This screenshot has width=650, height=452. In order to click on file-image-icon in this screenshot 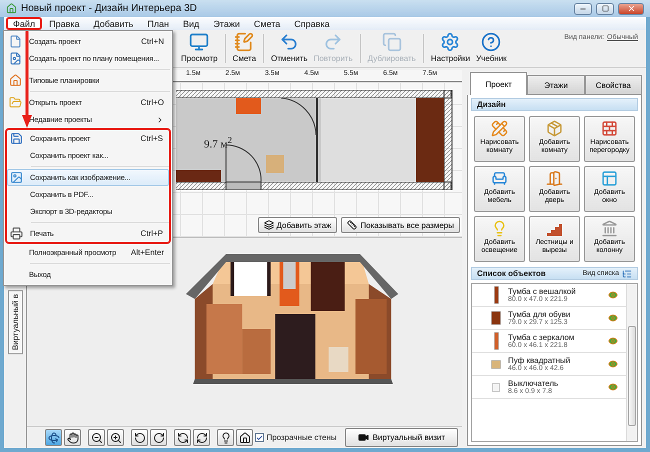, I will do `click(15, 58)`.